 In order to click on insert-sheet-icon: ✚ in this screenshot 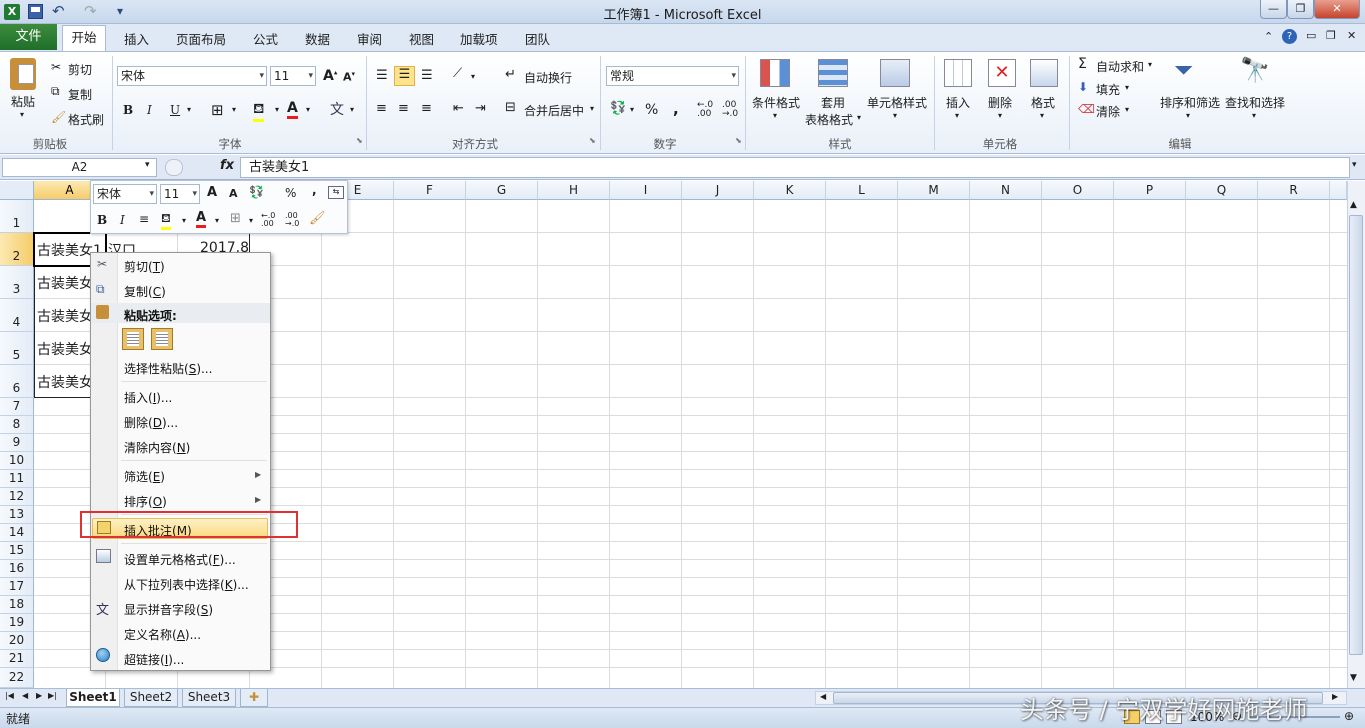, I will do `click(254, 698)`.